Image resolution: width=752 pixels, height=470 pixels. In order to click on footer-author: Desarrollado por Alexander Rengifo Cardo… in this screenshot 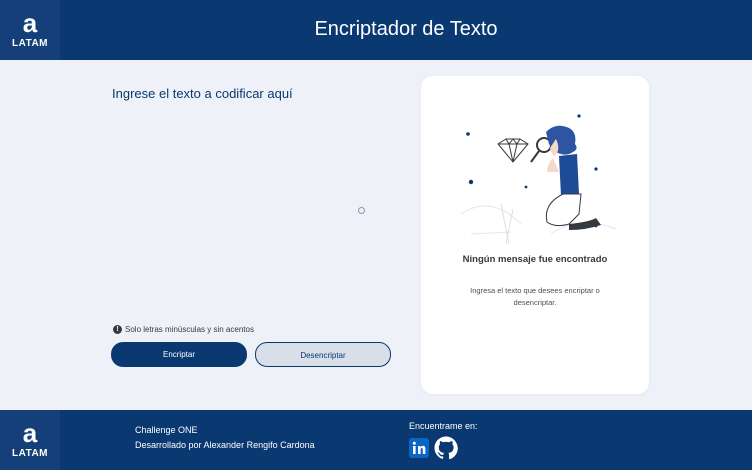, I will do `click(225, 445)`.